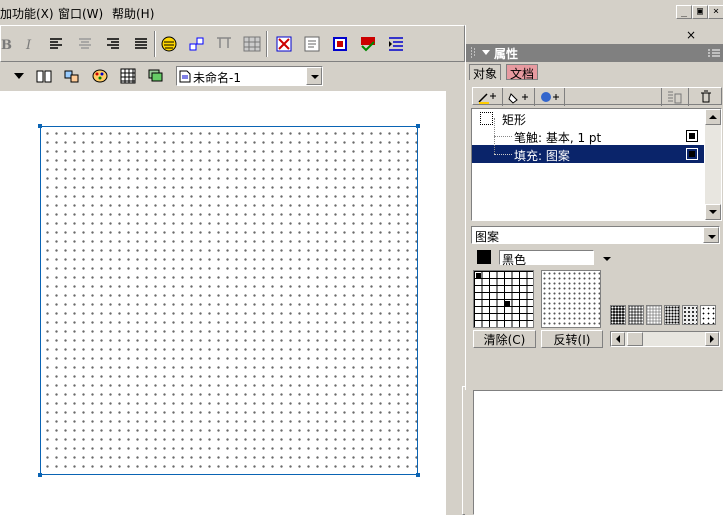  What do you see at coordinates (692, 154) in the screenshot?
I see `fill-color-swatch` at bounding box center [692, 154].